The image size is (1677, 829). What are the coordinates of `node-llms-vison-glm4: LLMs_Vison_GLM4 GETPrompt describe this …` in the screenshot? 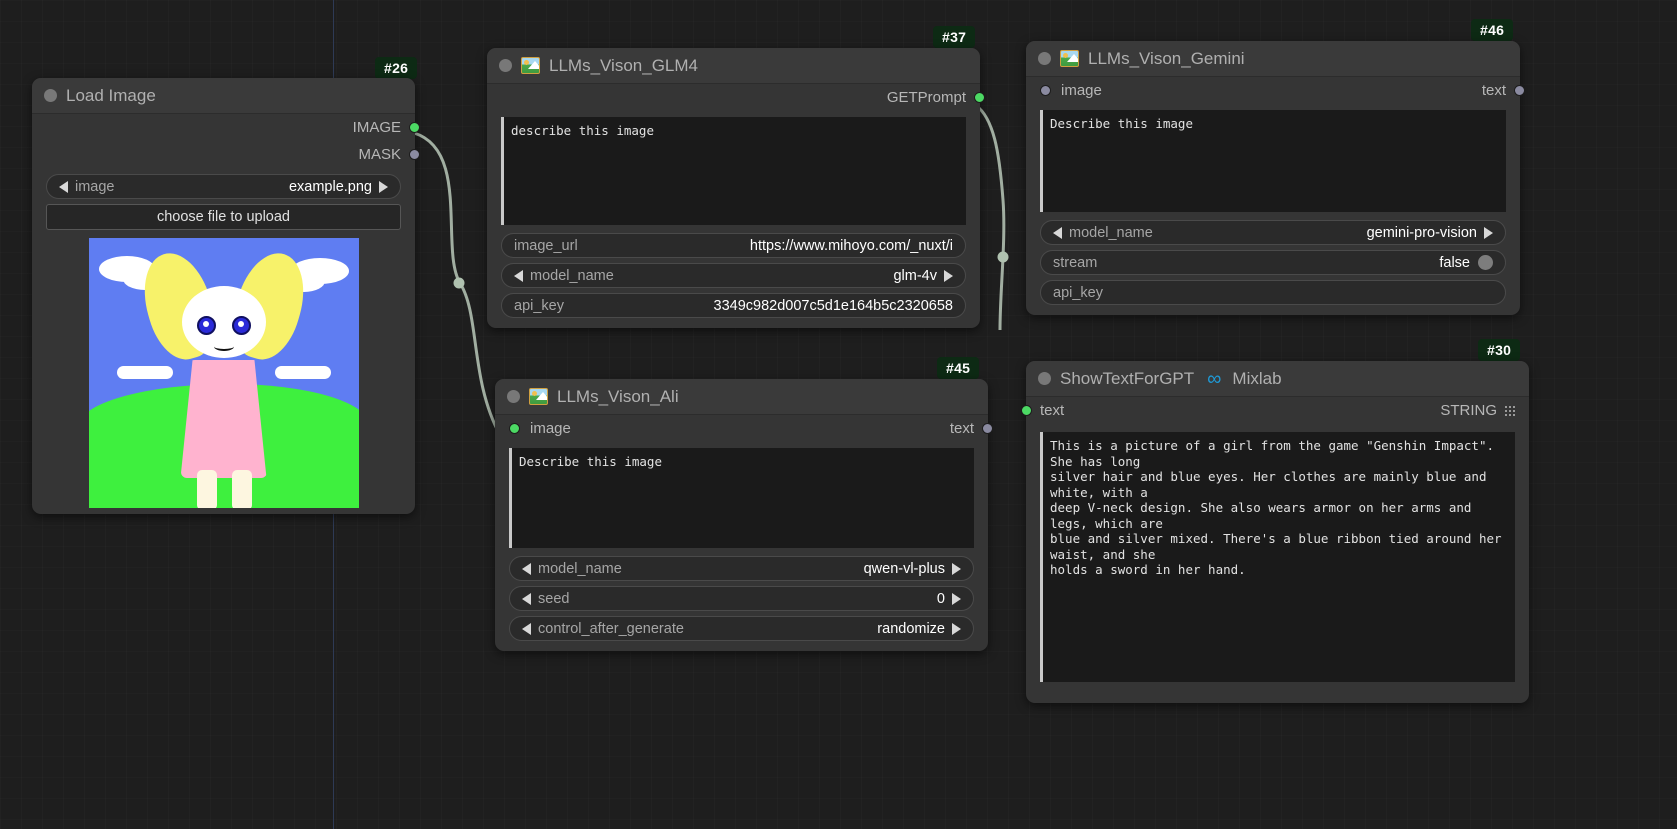 It's located at (736, 188).